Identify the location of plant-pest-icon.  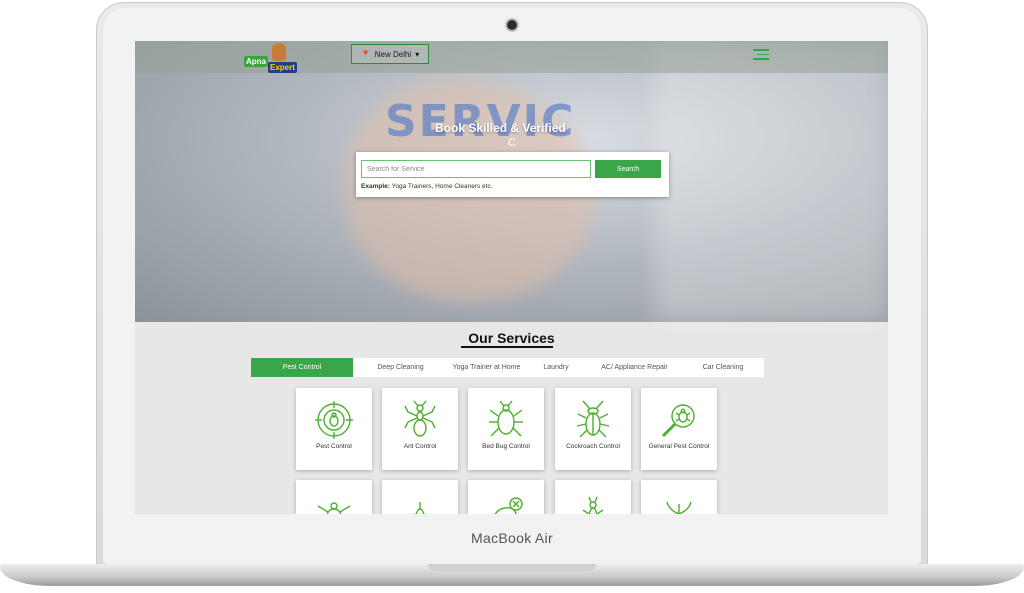
(679, 507).